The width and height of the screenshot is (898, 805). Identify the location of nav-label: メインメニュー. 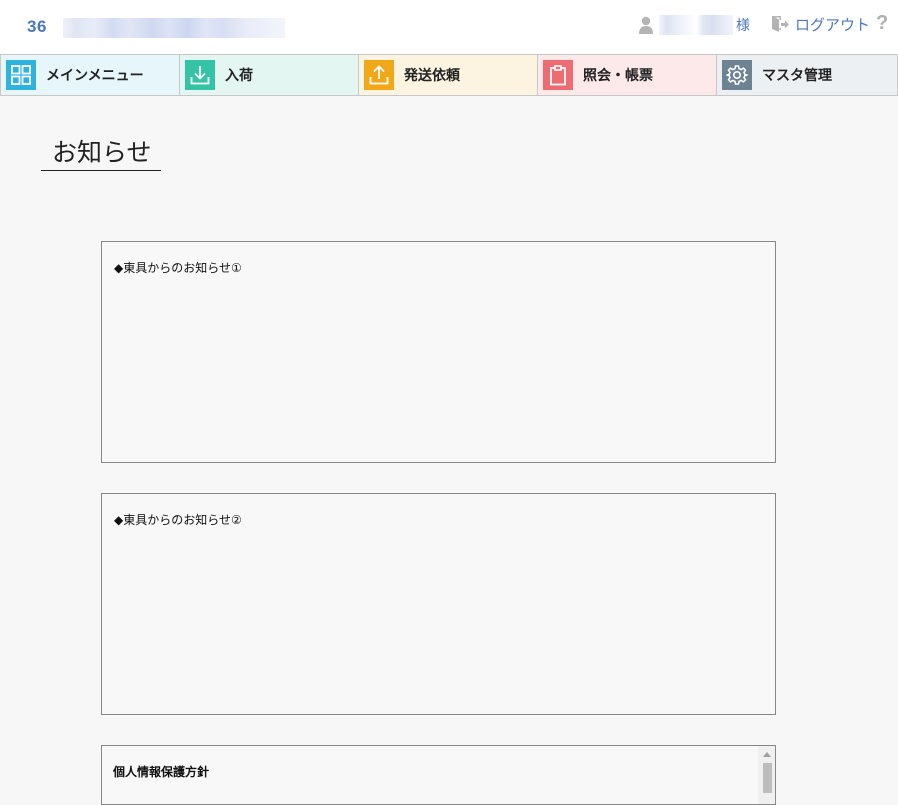
(95, 76).